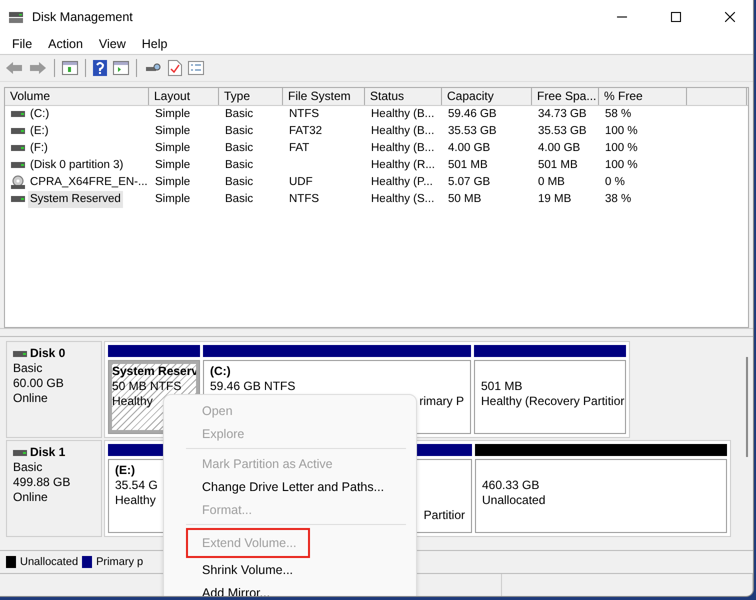  Describe the element at coordinates (465, 199) in the screenshot. I see `table-cell-text: 50 MB` at that location.